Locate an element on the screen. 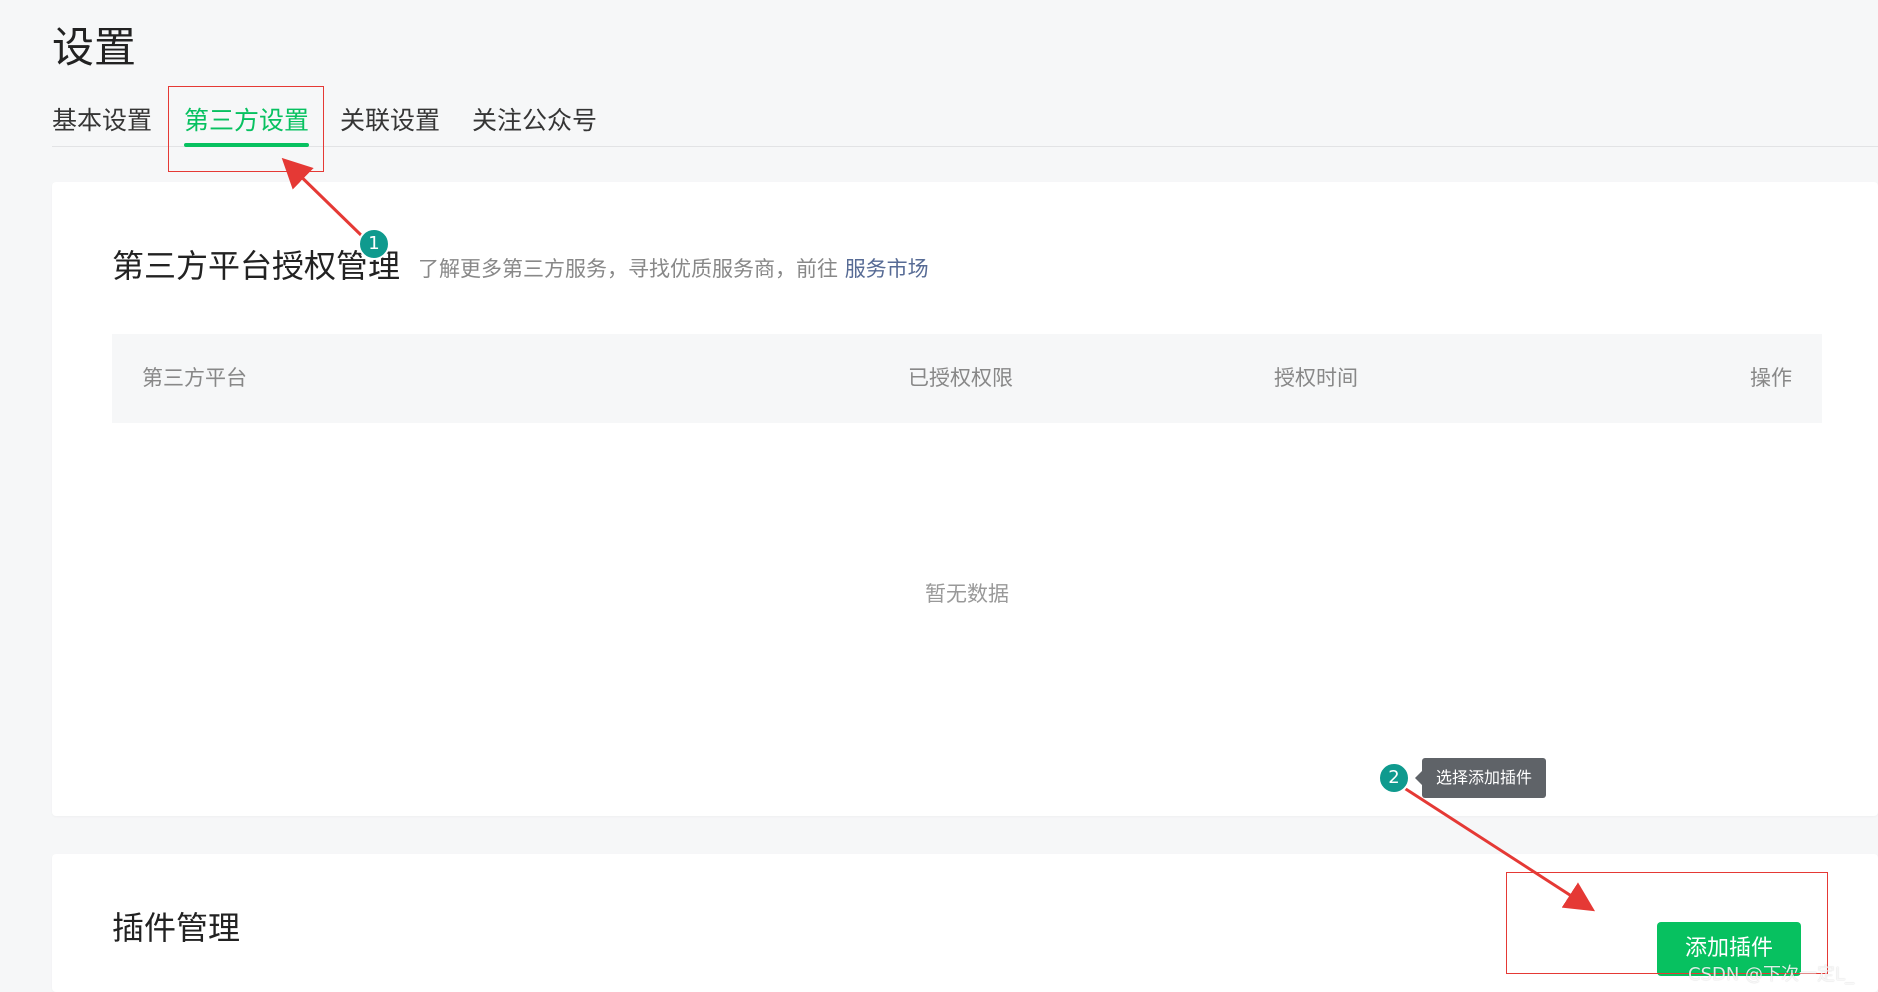 Image resolution: width=1878 pixels, height=992 pixels. tab-linked-settings: 关联设置 is located at coordinates (390, 121).